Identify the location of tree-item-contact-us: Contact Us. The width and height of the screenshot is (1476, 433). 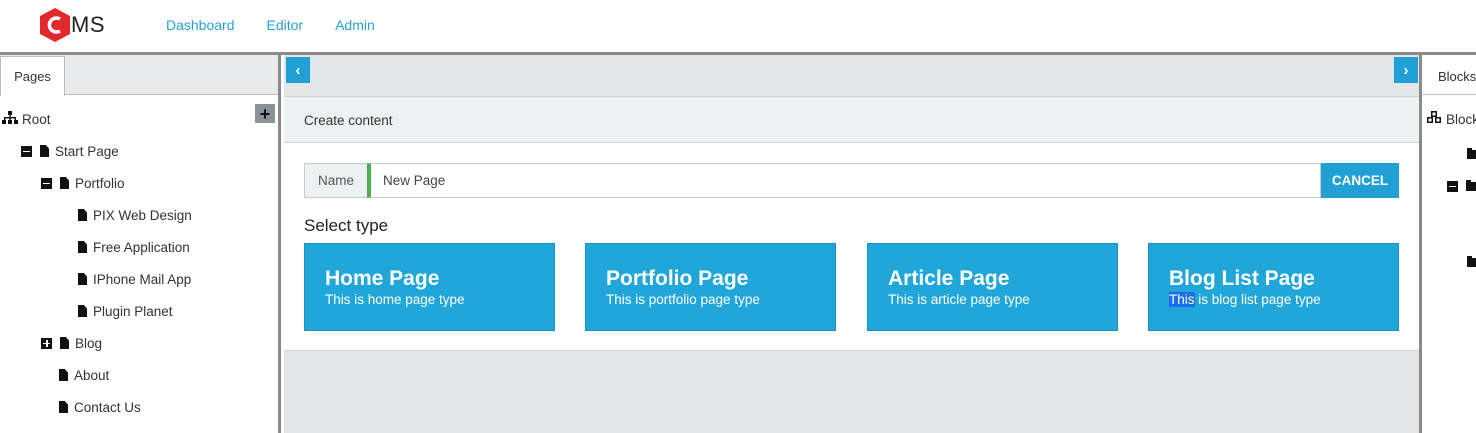
(100, 407).